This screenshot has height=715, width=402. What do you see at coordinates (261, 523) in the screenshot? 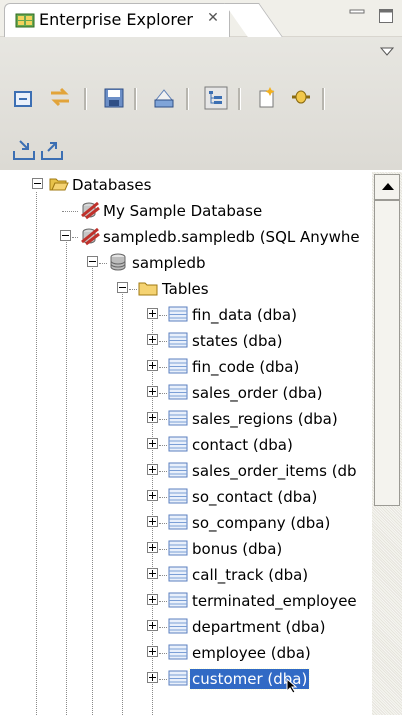
I see `tree-node-label: so_company (dba)` at bounding box center [261, 523].